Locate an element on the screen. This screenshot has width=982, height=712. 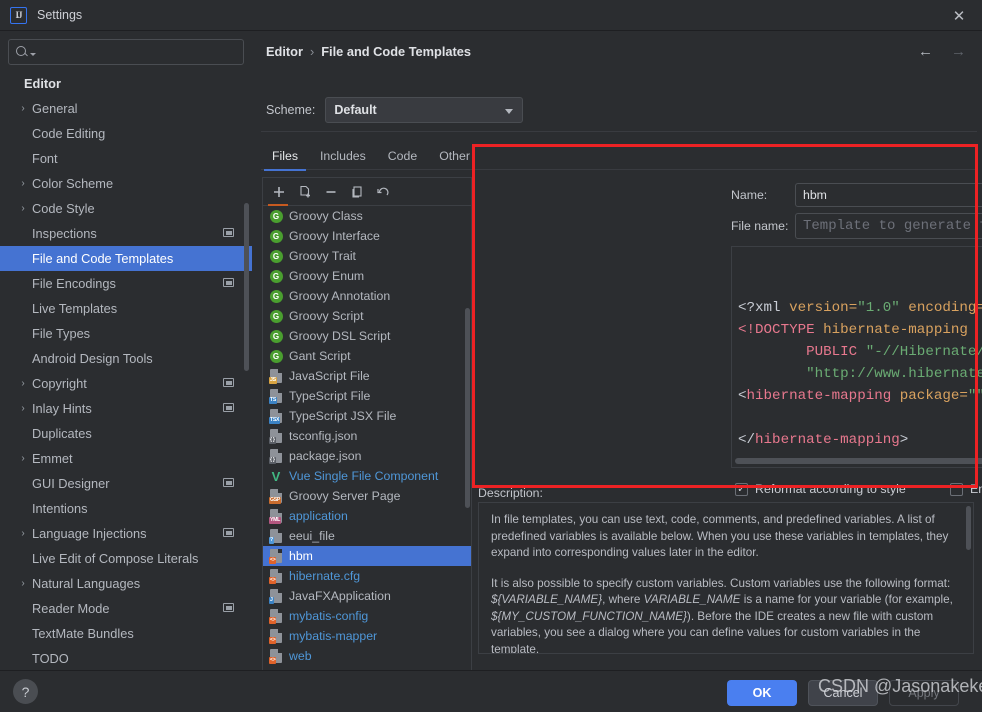
file-template-item: YML application is located at coordinates (367, 516).